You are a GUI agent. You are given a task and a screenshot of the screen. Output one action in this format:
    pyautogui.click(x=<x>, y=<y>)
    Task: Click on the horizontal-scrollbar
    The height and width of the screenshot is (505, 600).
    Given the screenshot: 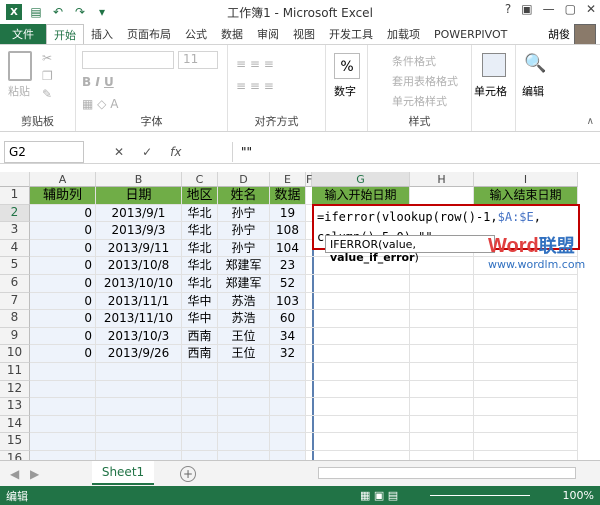 What is the action you would take?
    pyautogui.click(x=447, y=473)
    